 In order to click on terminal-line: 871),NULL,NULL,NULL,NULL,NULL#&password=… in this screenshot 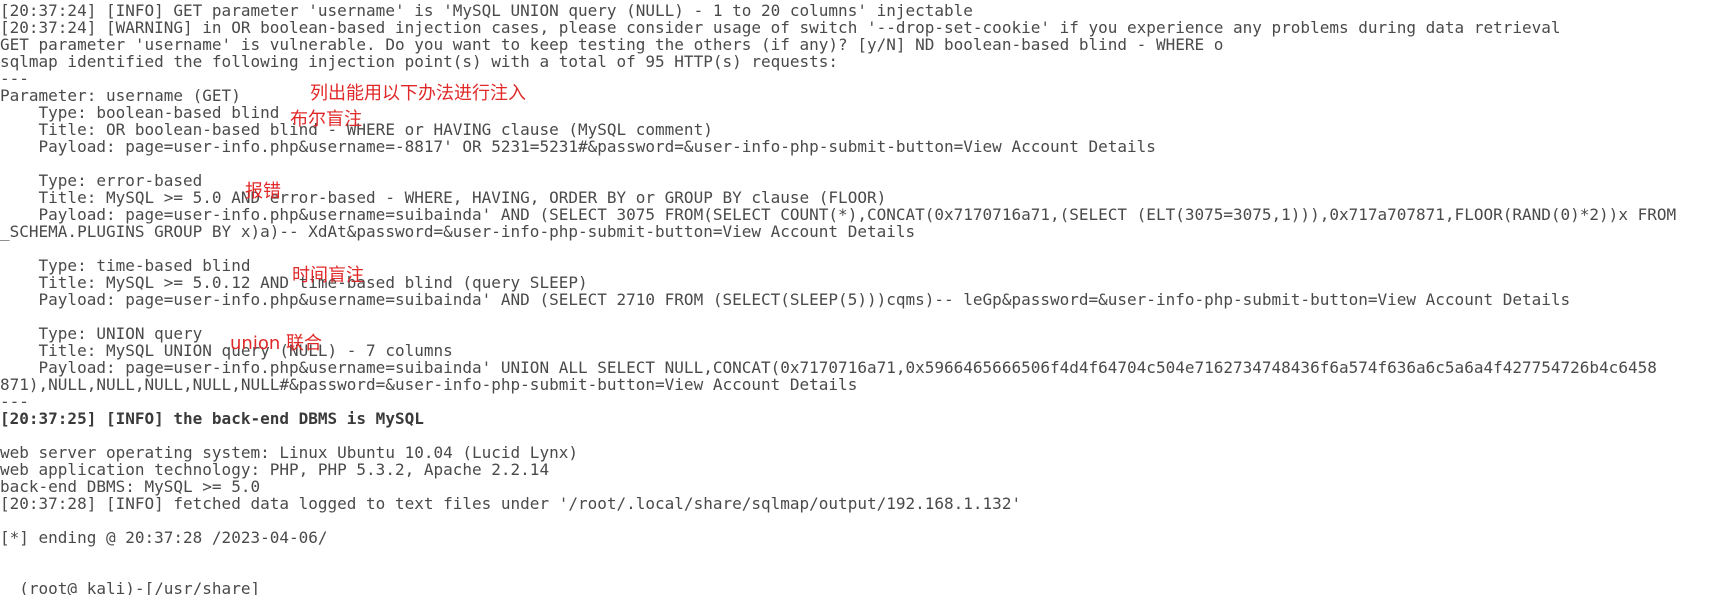, I will do `click(429, 384)`.